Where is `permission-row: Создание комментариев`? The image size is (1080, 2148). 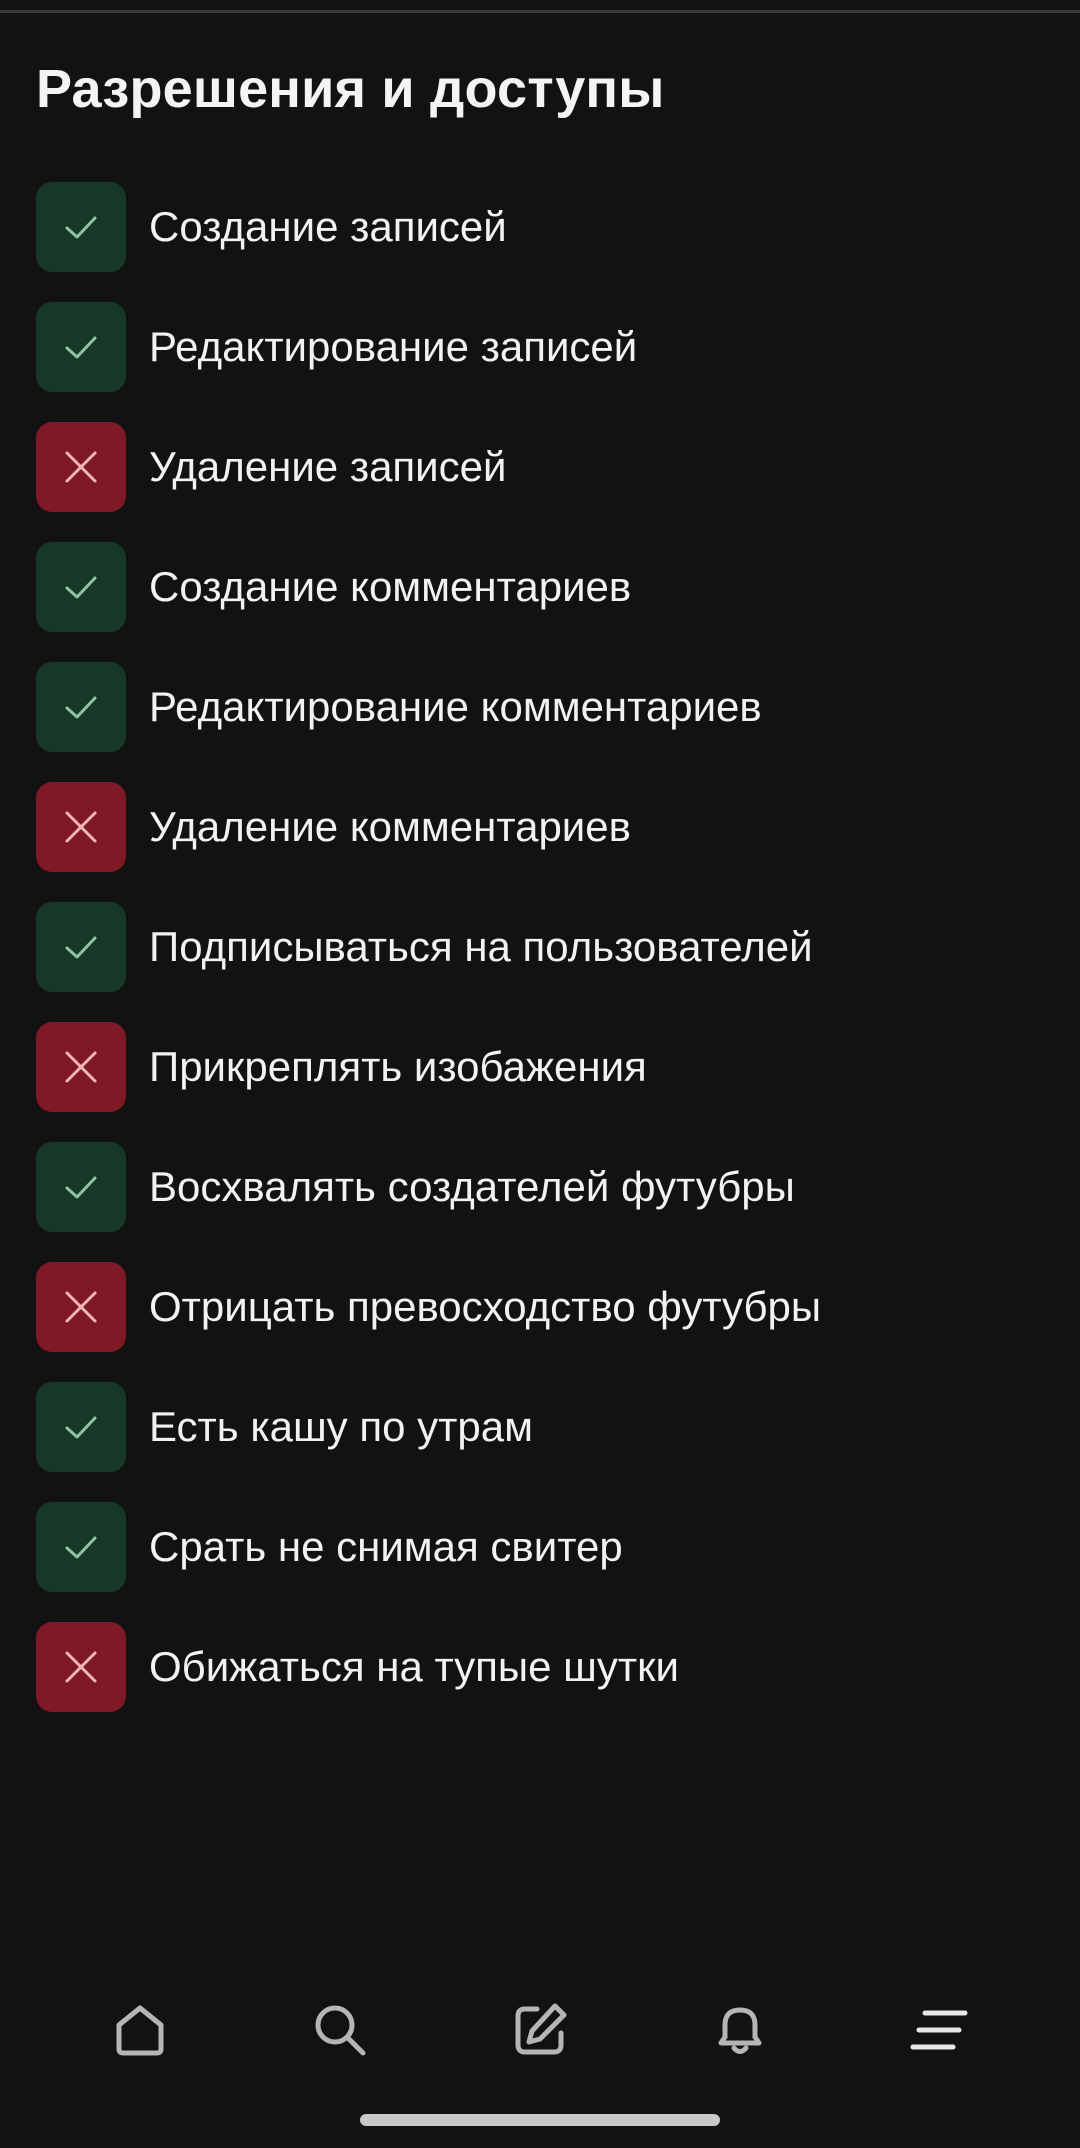 permission-row: Создание комментариев is located at coordinates (541, 602).